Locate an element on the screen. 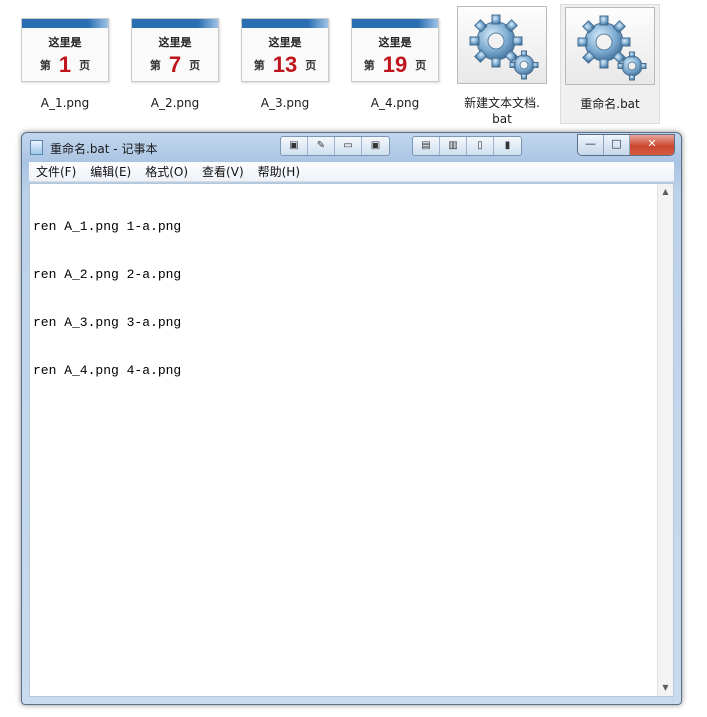 This screenshot has width=707, height=717. title-bar: 重命名.bat - 记事本 ▣ ✎ ▭ ▣ ▤ ▥ ▯ ▮ — □ ✕ is located at coordinates (351, 147).